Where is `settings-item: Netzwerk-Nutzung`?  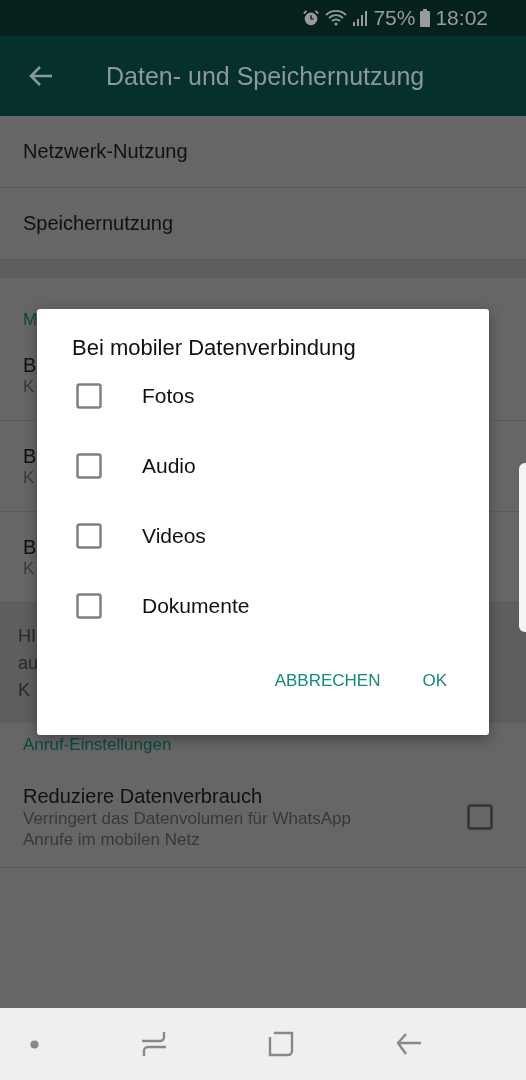
settings-item: Netzwerk-Nutzung is located at coordinates (263, 152).